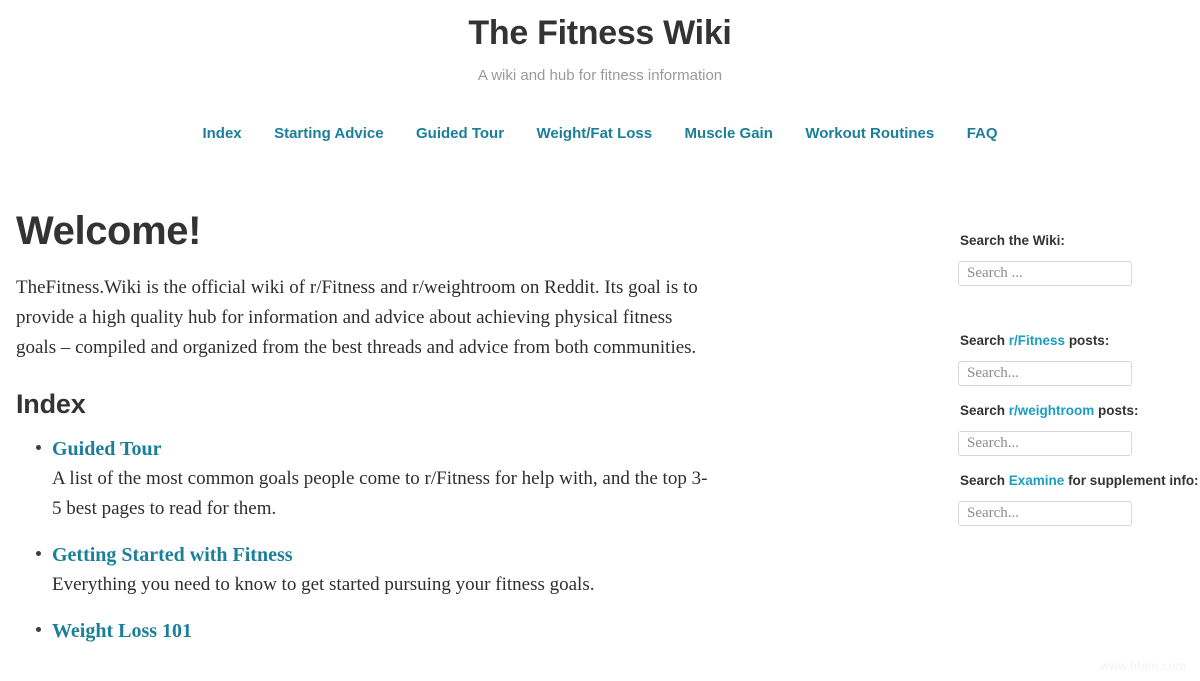 This screenshot has width=1200, height=681. What do you see at coordinates (869, 134) in the screenshot?
I see `nav-item-workout-routines: Workout Routines` at bounding box center [869, 134].